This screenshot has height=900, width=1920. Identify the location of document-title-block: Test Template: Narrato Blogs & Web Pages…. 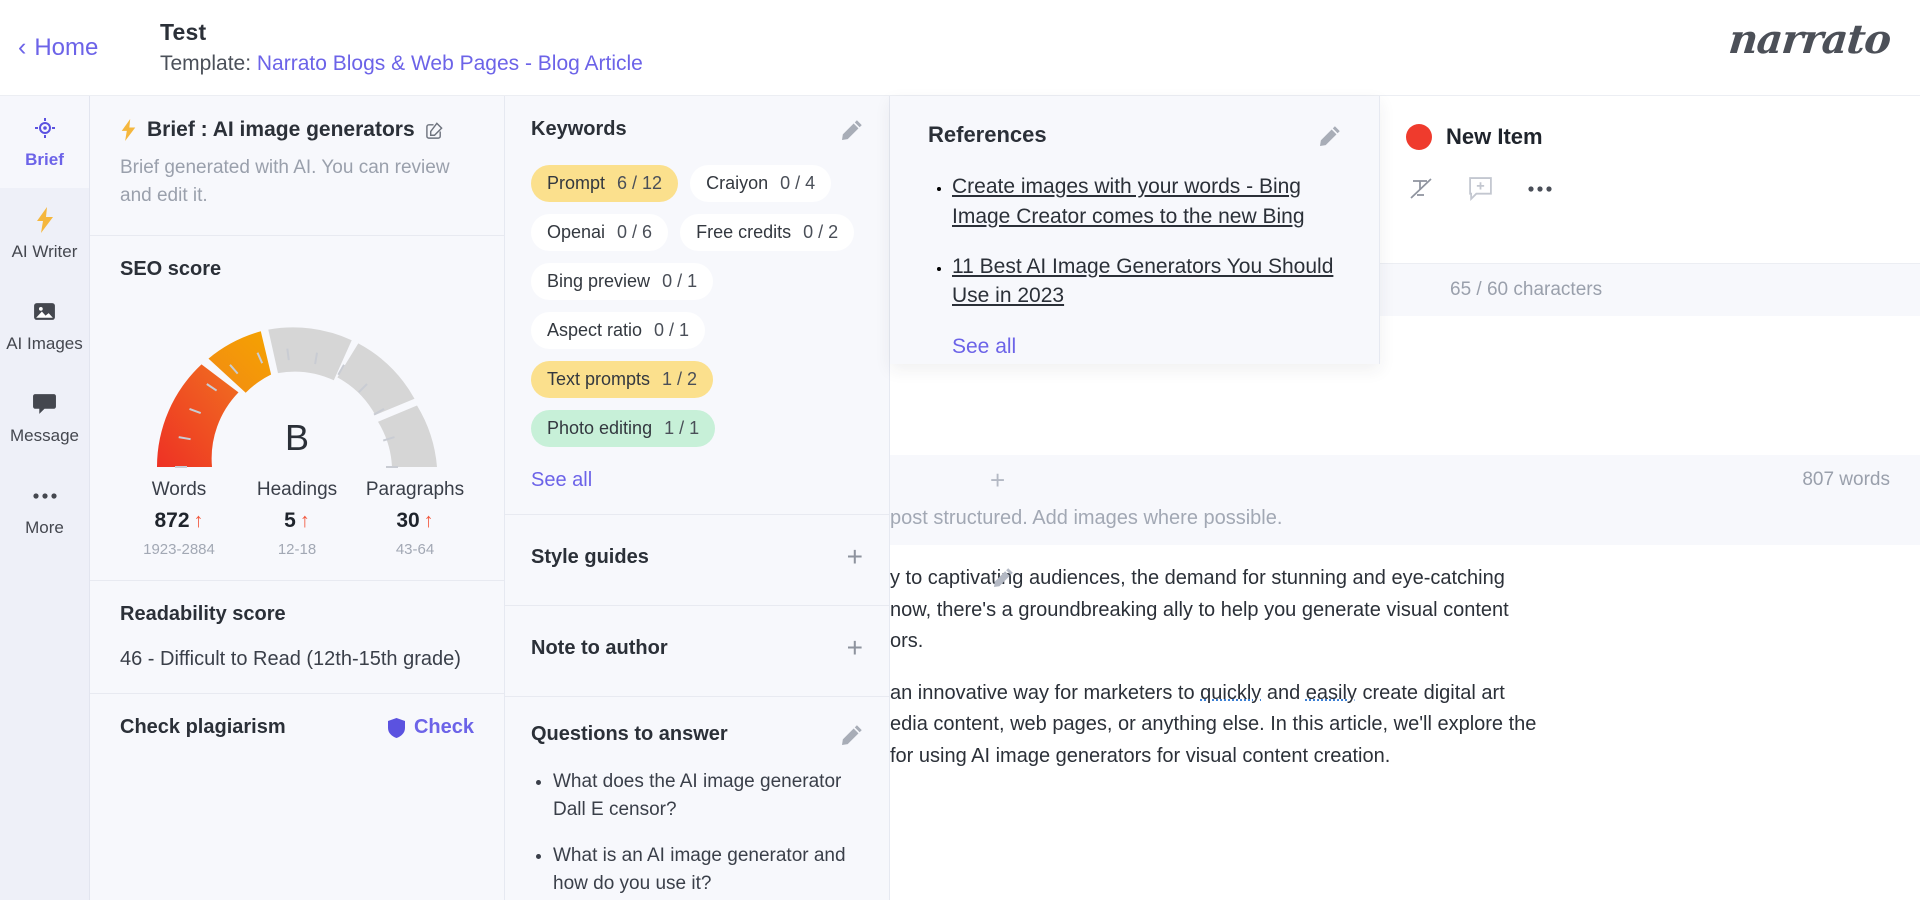
(401, 47).